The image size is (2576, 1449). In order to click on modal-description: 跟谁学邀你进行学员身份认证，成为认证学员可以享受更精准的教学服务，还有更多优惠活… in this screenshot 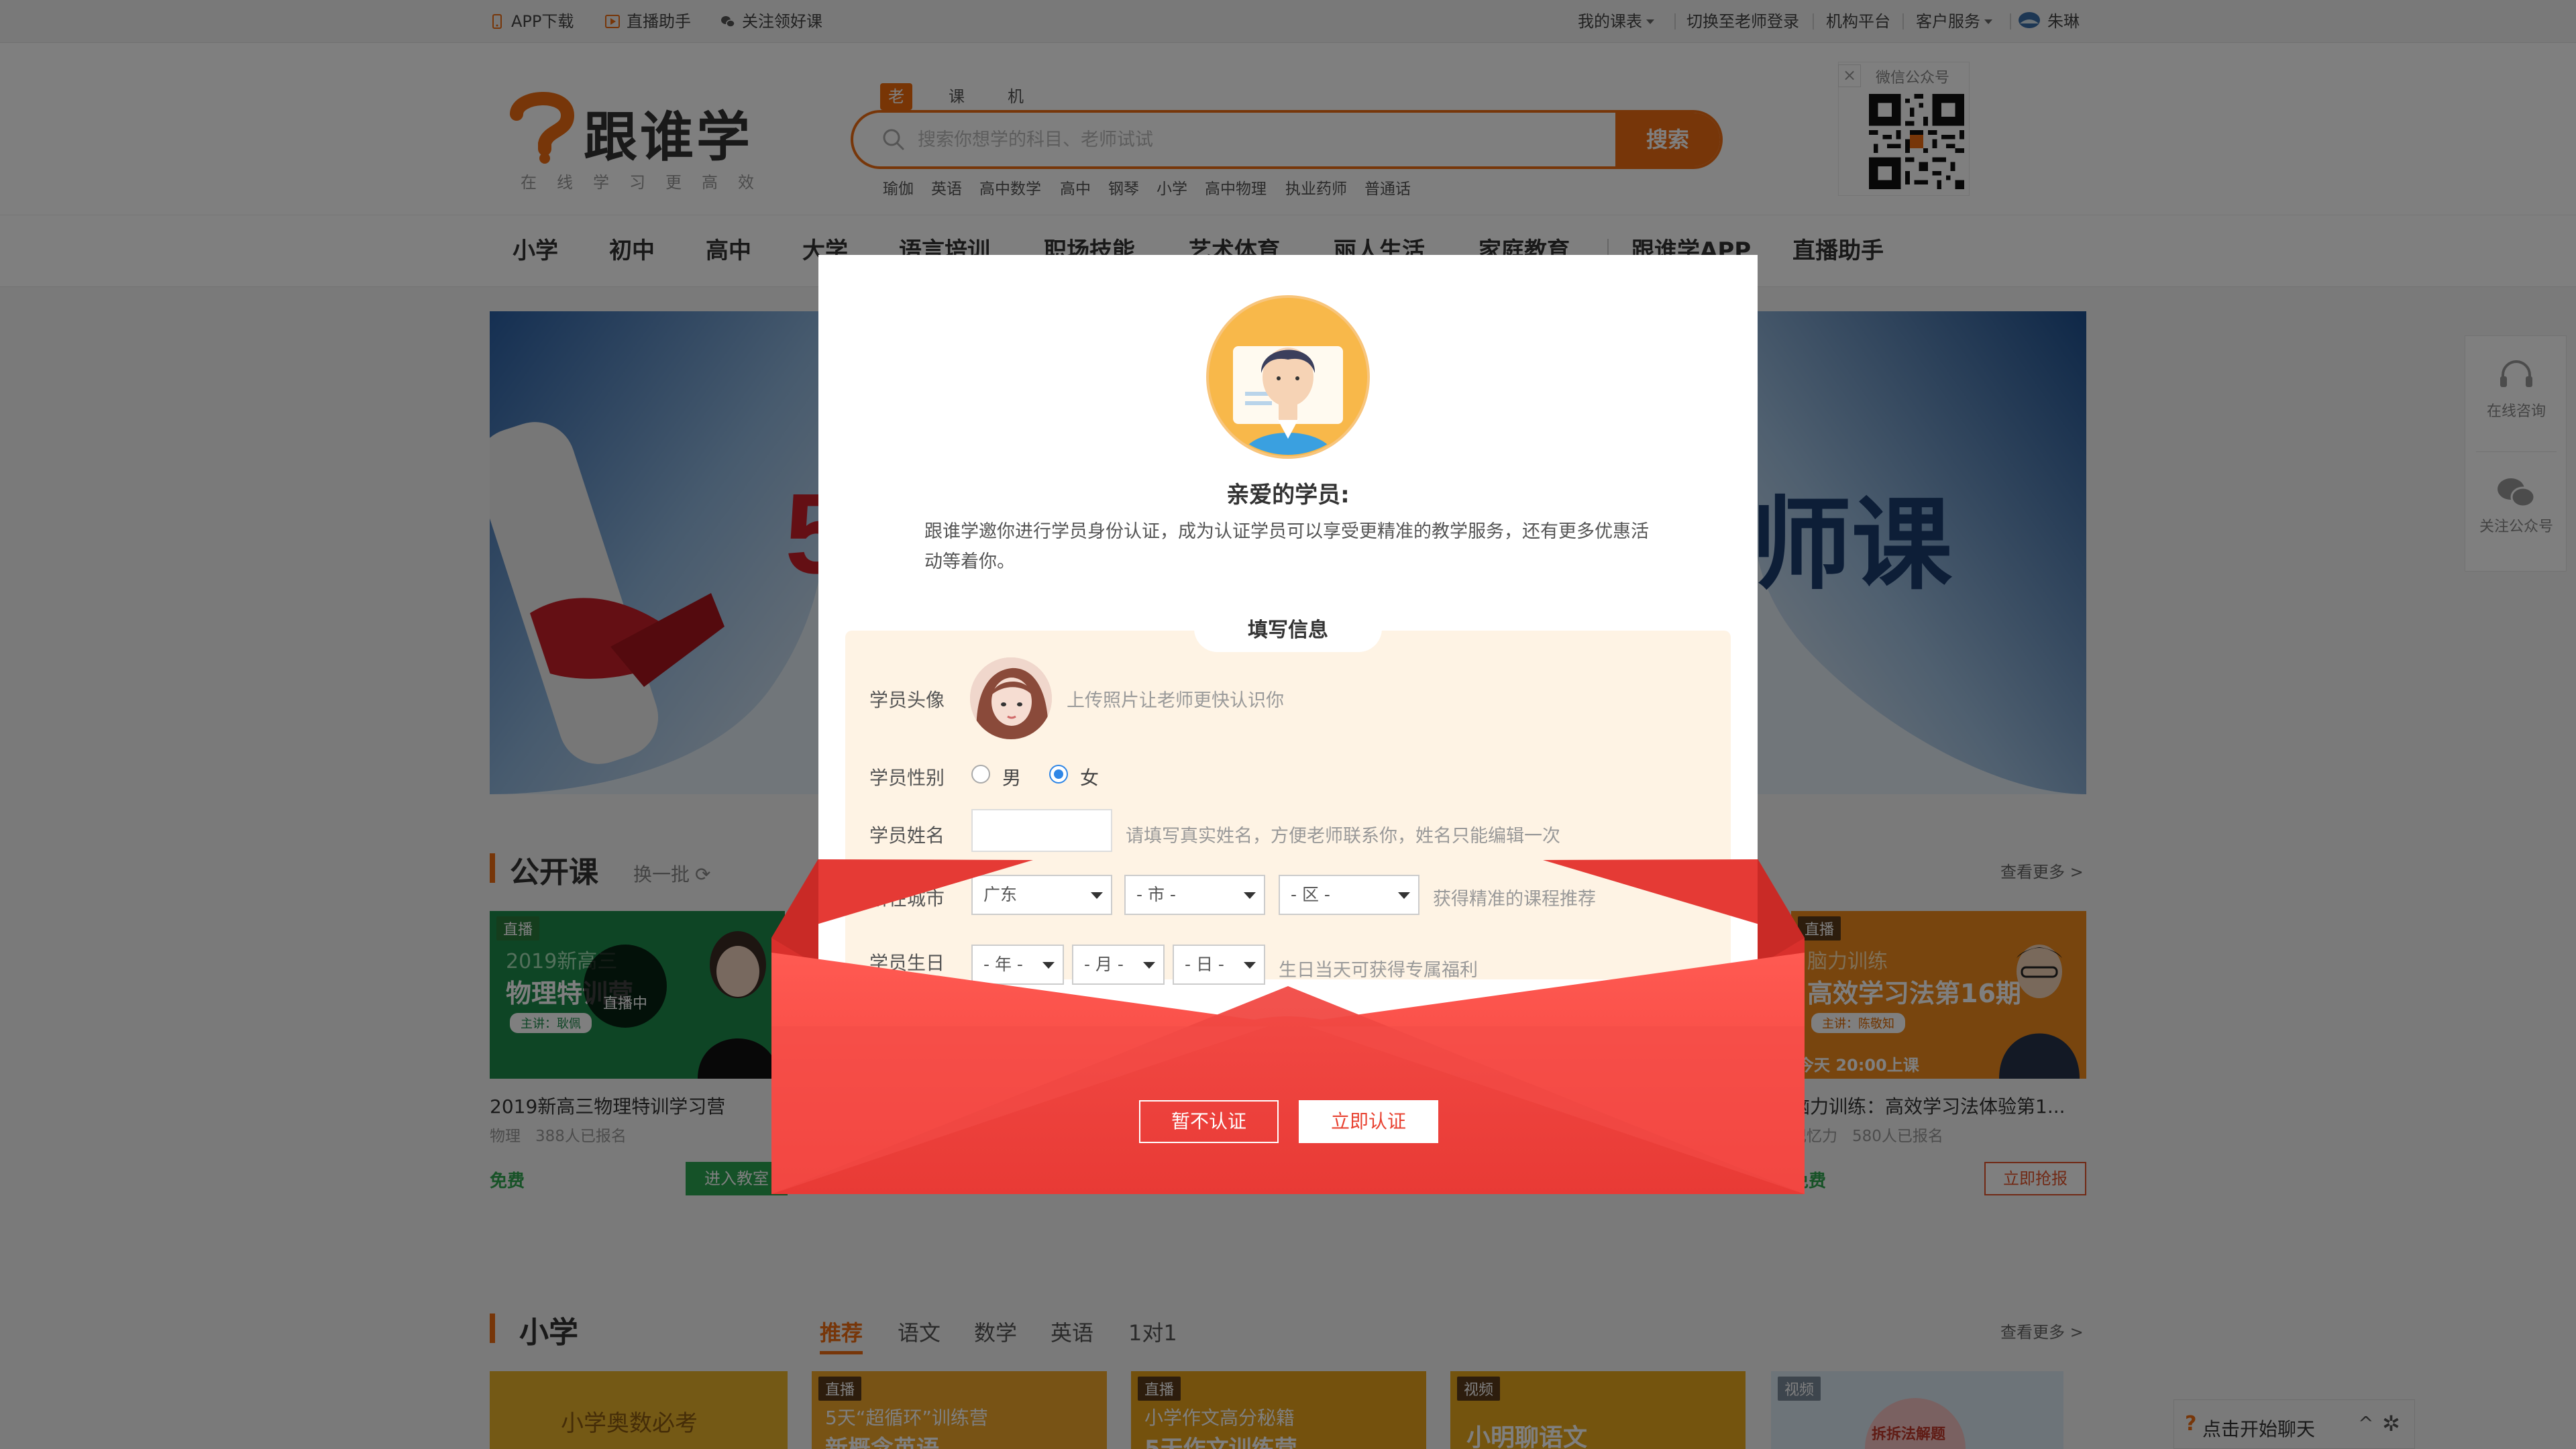, I will do `click(1286, 546)`.